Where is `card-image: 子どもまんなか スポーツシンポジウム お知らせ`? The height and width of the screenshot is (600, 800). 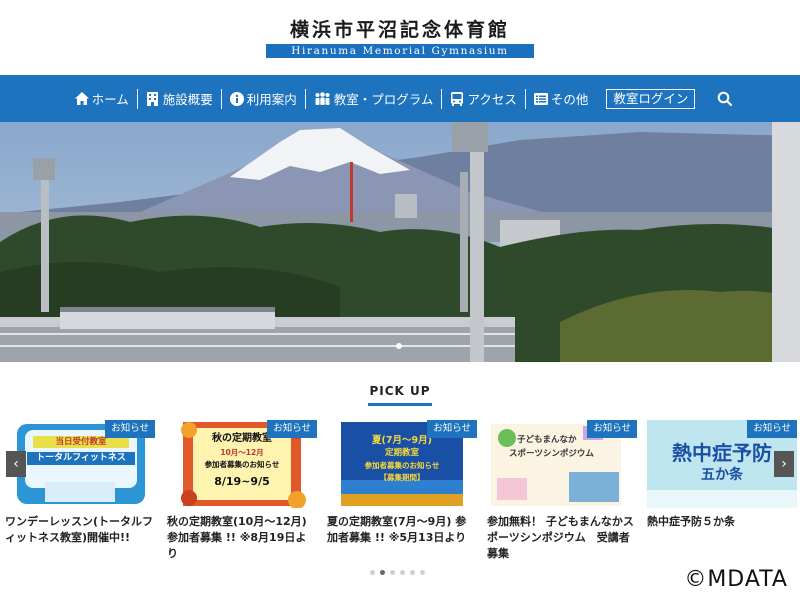 card-image: 子どもまんなか スポーツシンポジウム お知らせ is located at coordinates (562, 464).